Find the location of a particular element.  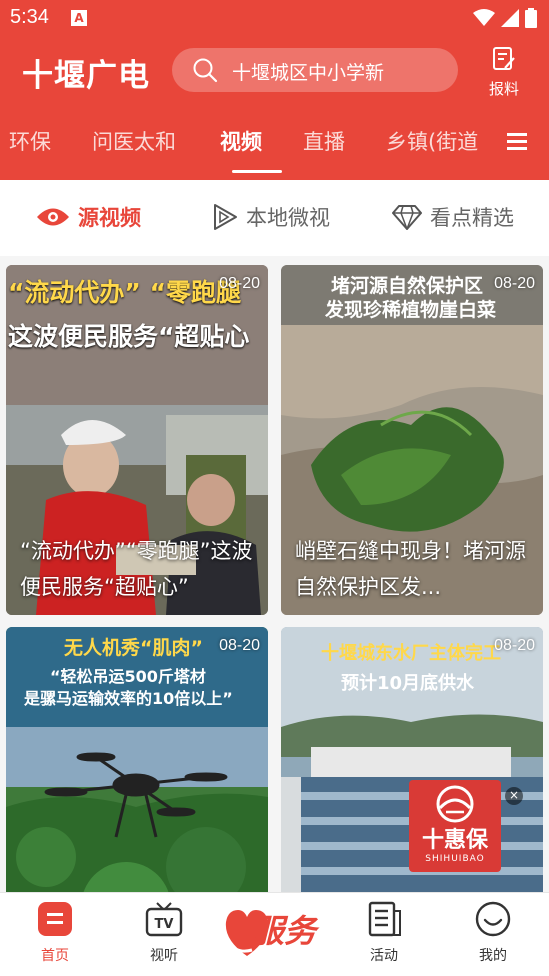

subtab-label: 本地微视 is located at coordinates (288, 218).